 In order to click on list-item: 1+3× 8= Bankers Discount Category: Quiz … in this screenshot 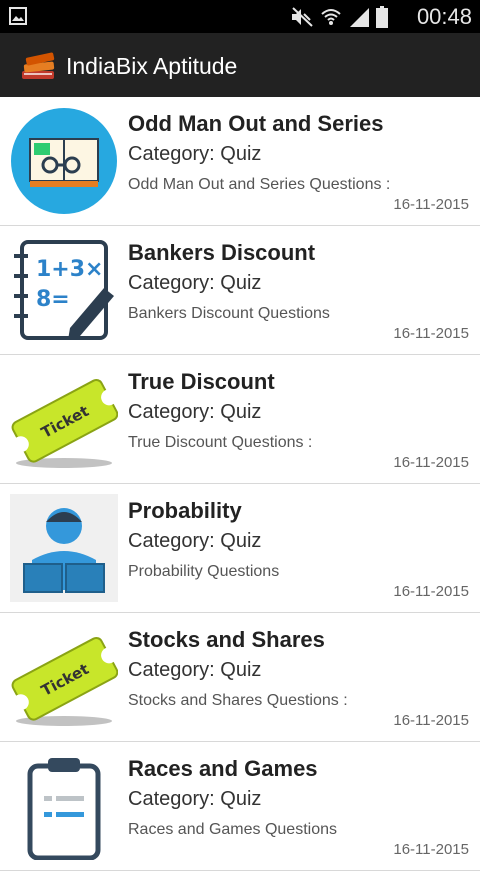, I will do `click(240, 290)`.